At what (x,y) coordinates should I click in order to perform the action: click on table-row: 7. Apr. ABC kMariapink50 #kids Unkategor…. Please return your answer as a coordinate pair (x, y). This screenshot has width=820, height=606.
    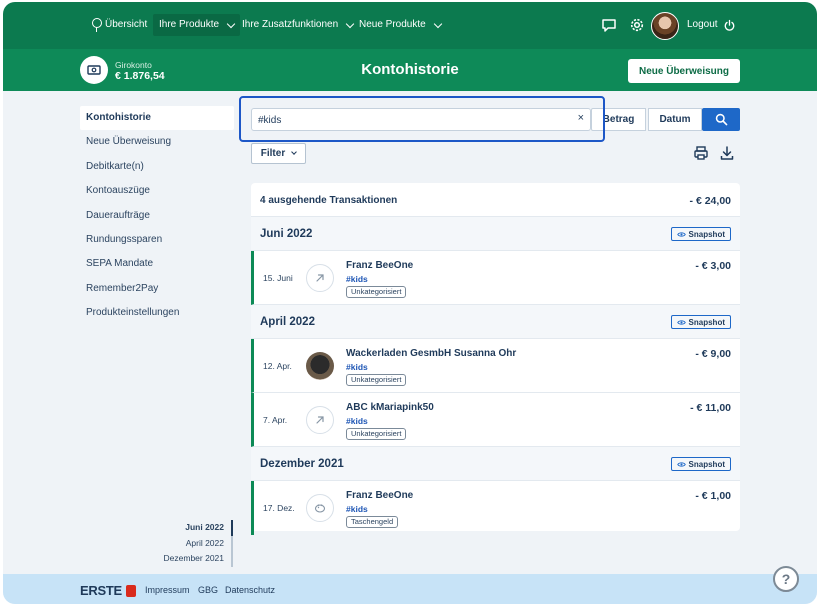
    Looking at the image, I should click on (495, 420).